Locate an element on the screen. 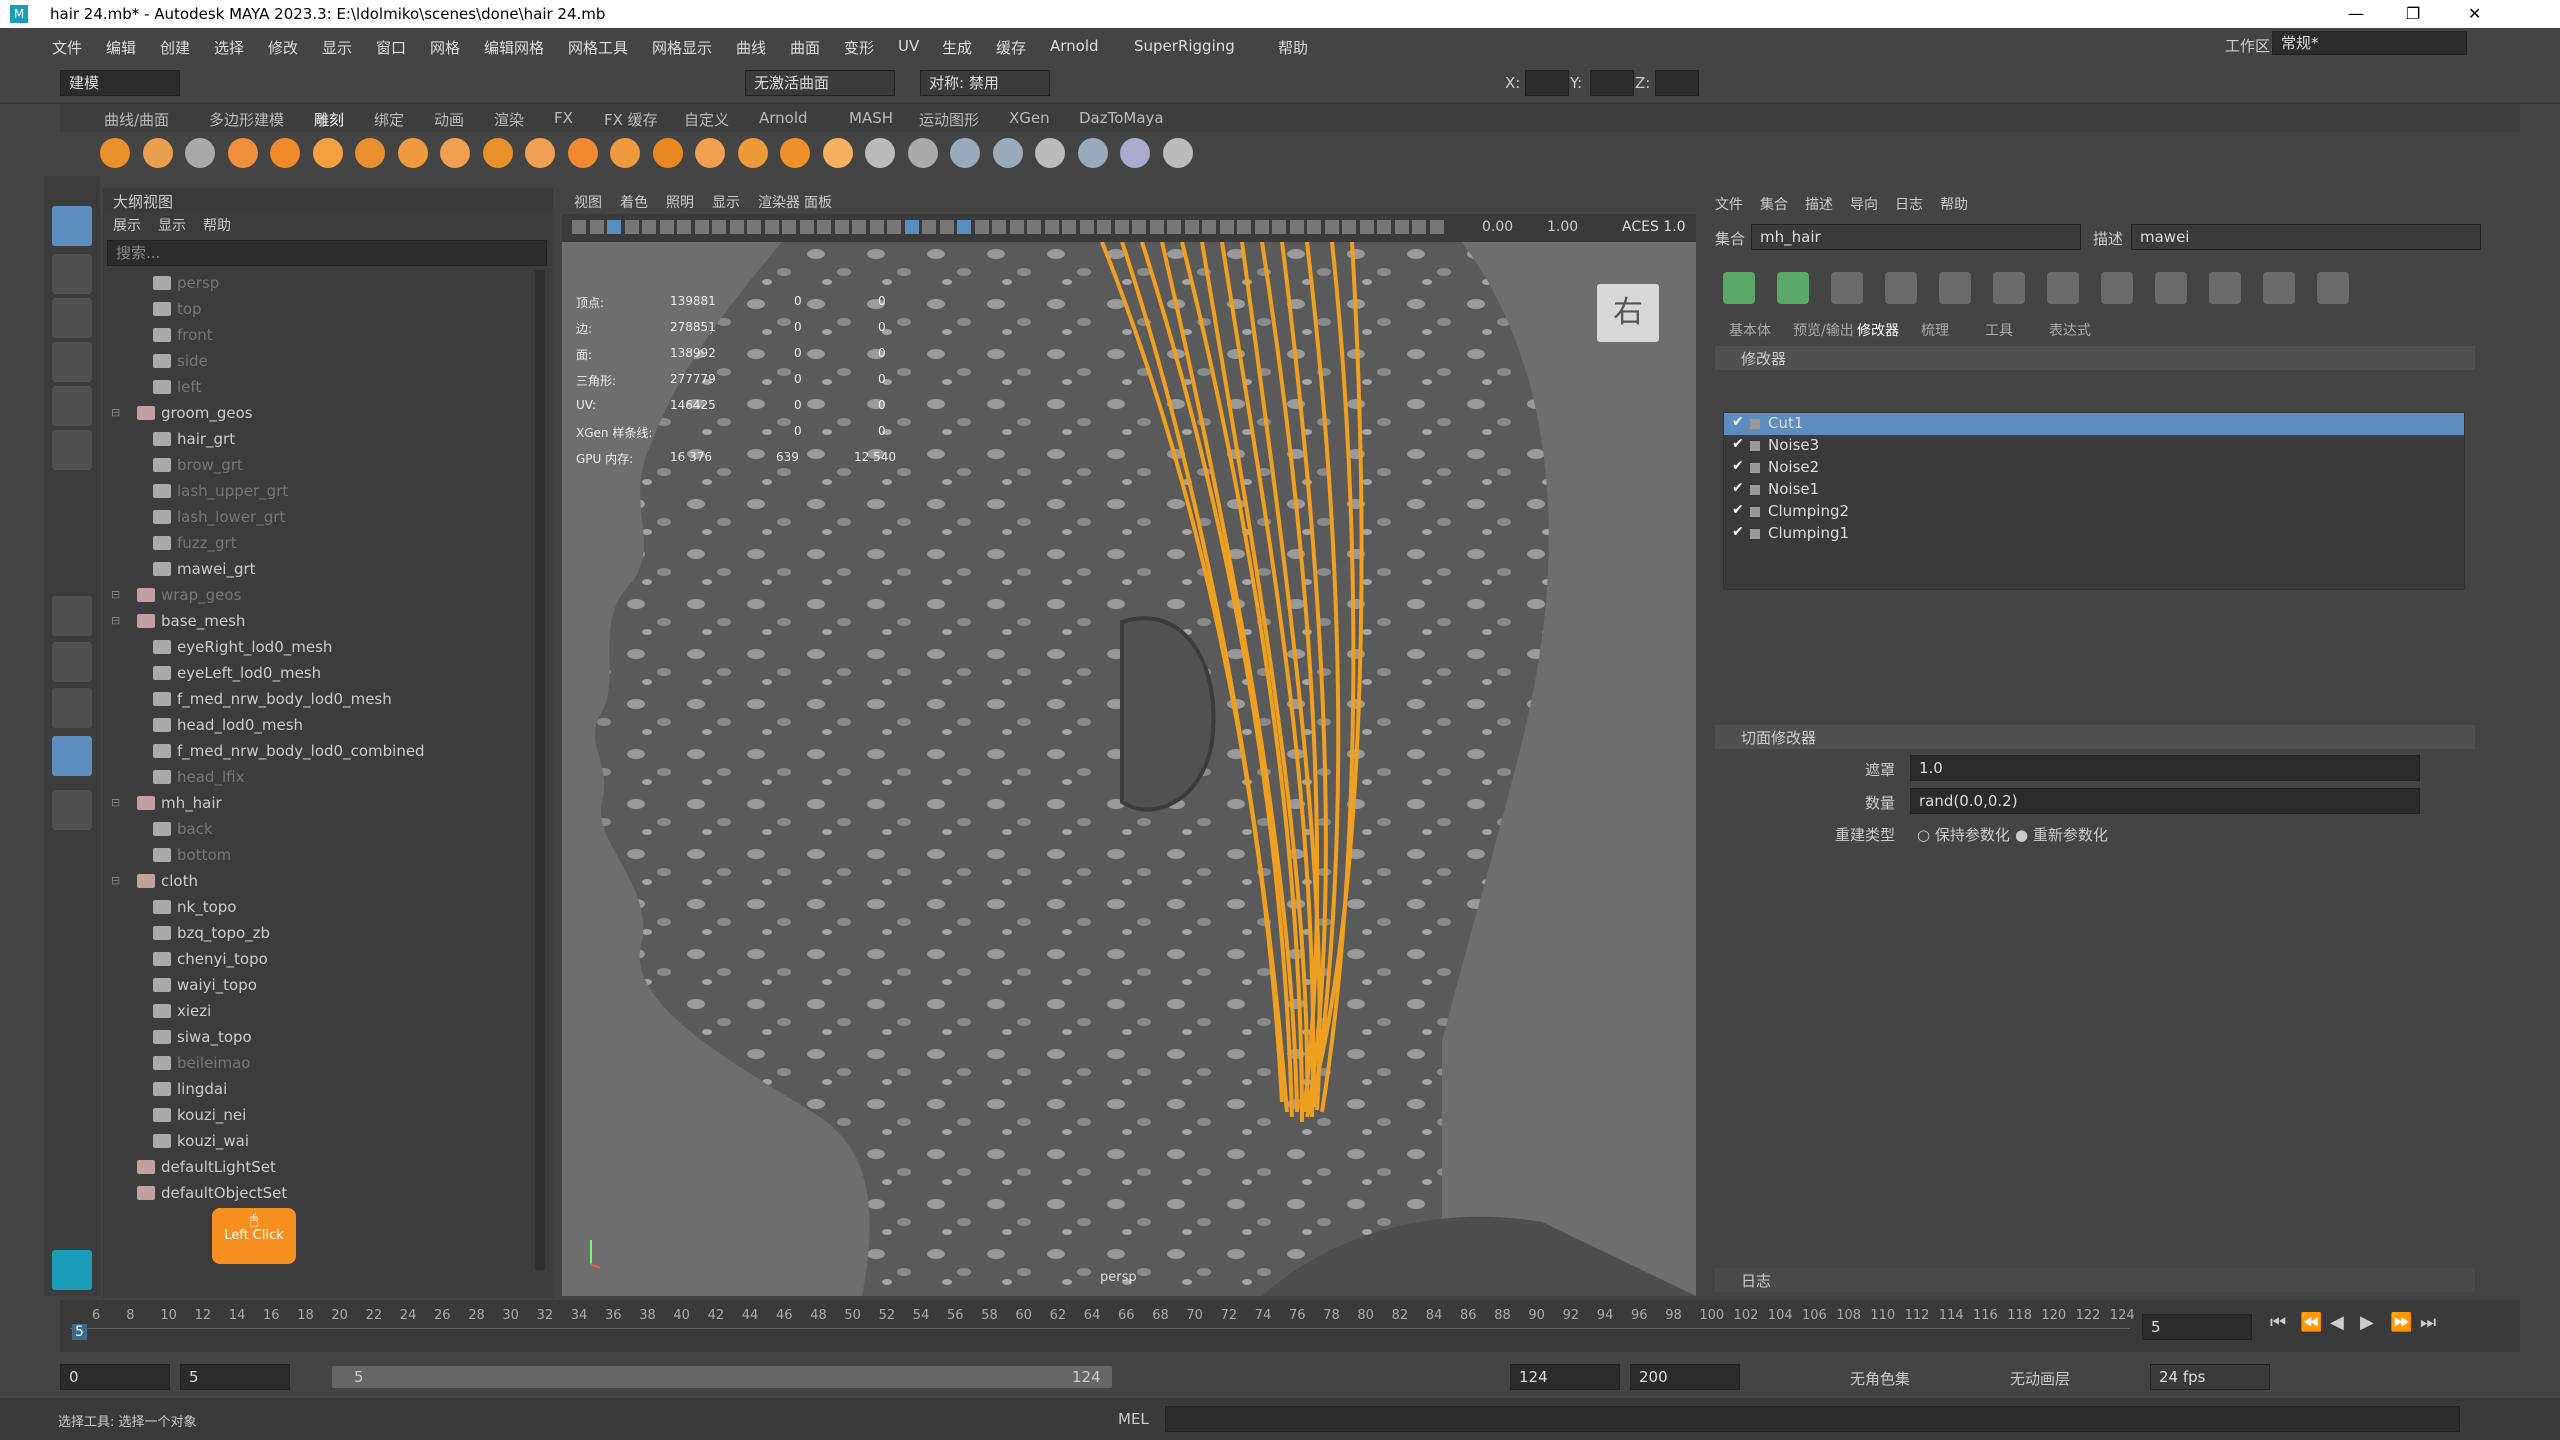 This screenshot has height=1440, width=2560. playback-start-field: 5 is located at coordinates (235, 1377).